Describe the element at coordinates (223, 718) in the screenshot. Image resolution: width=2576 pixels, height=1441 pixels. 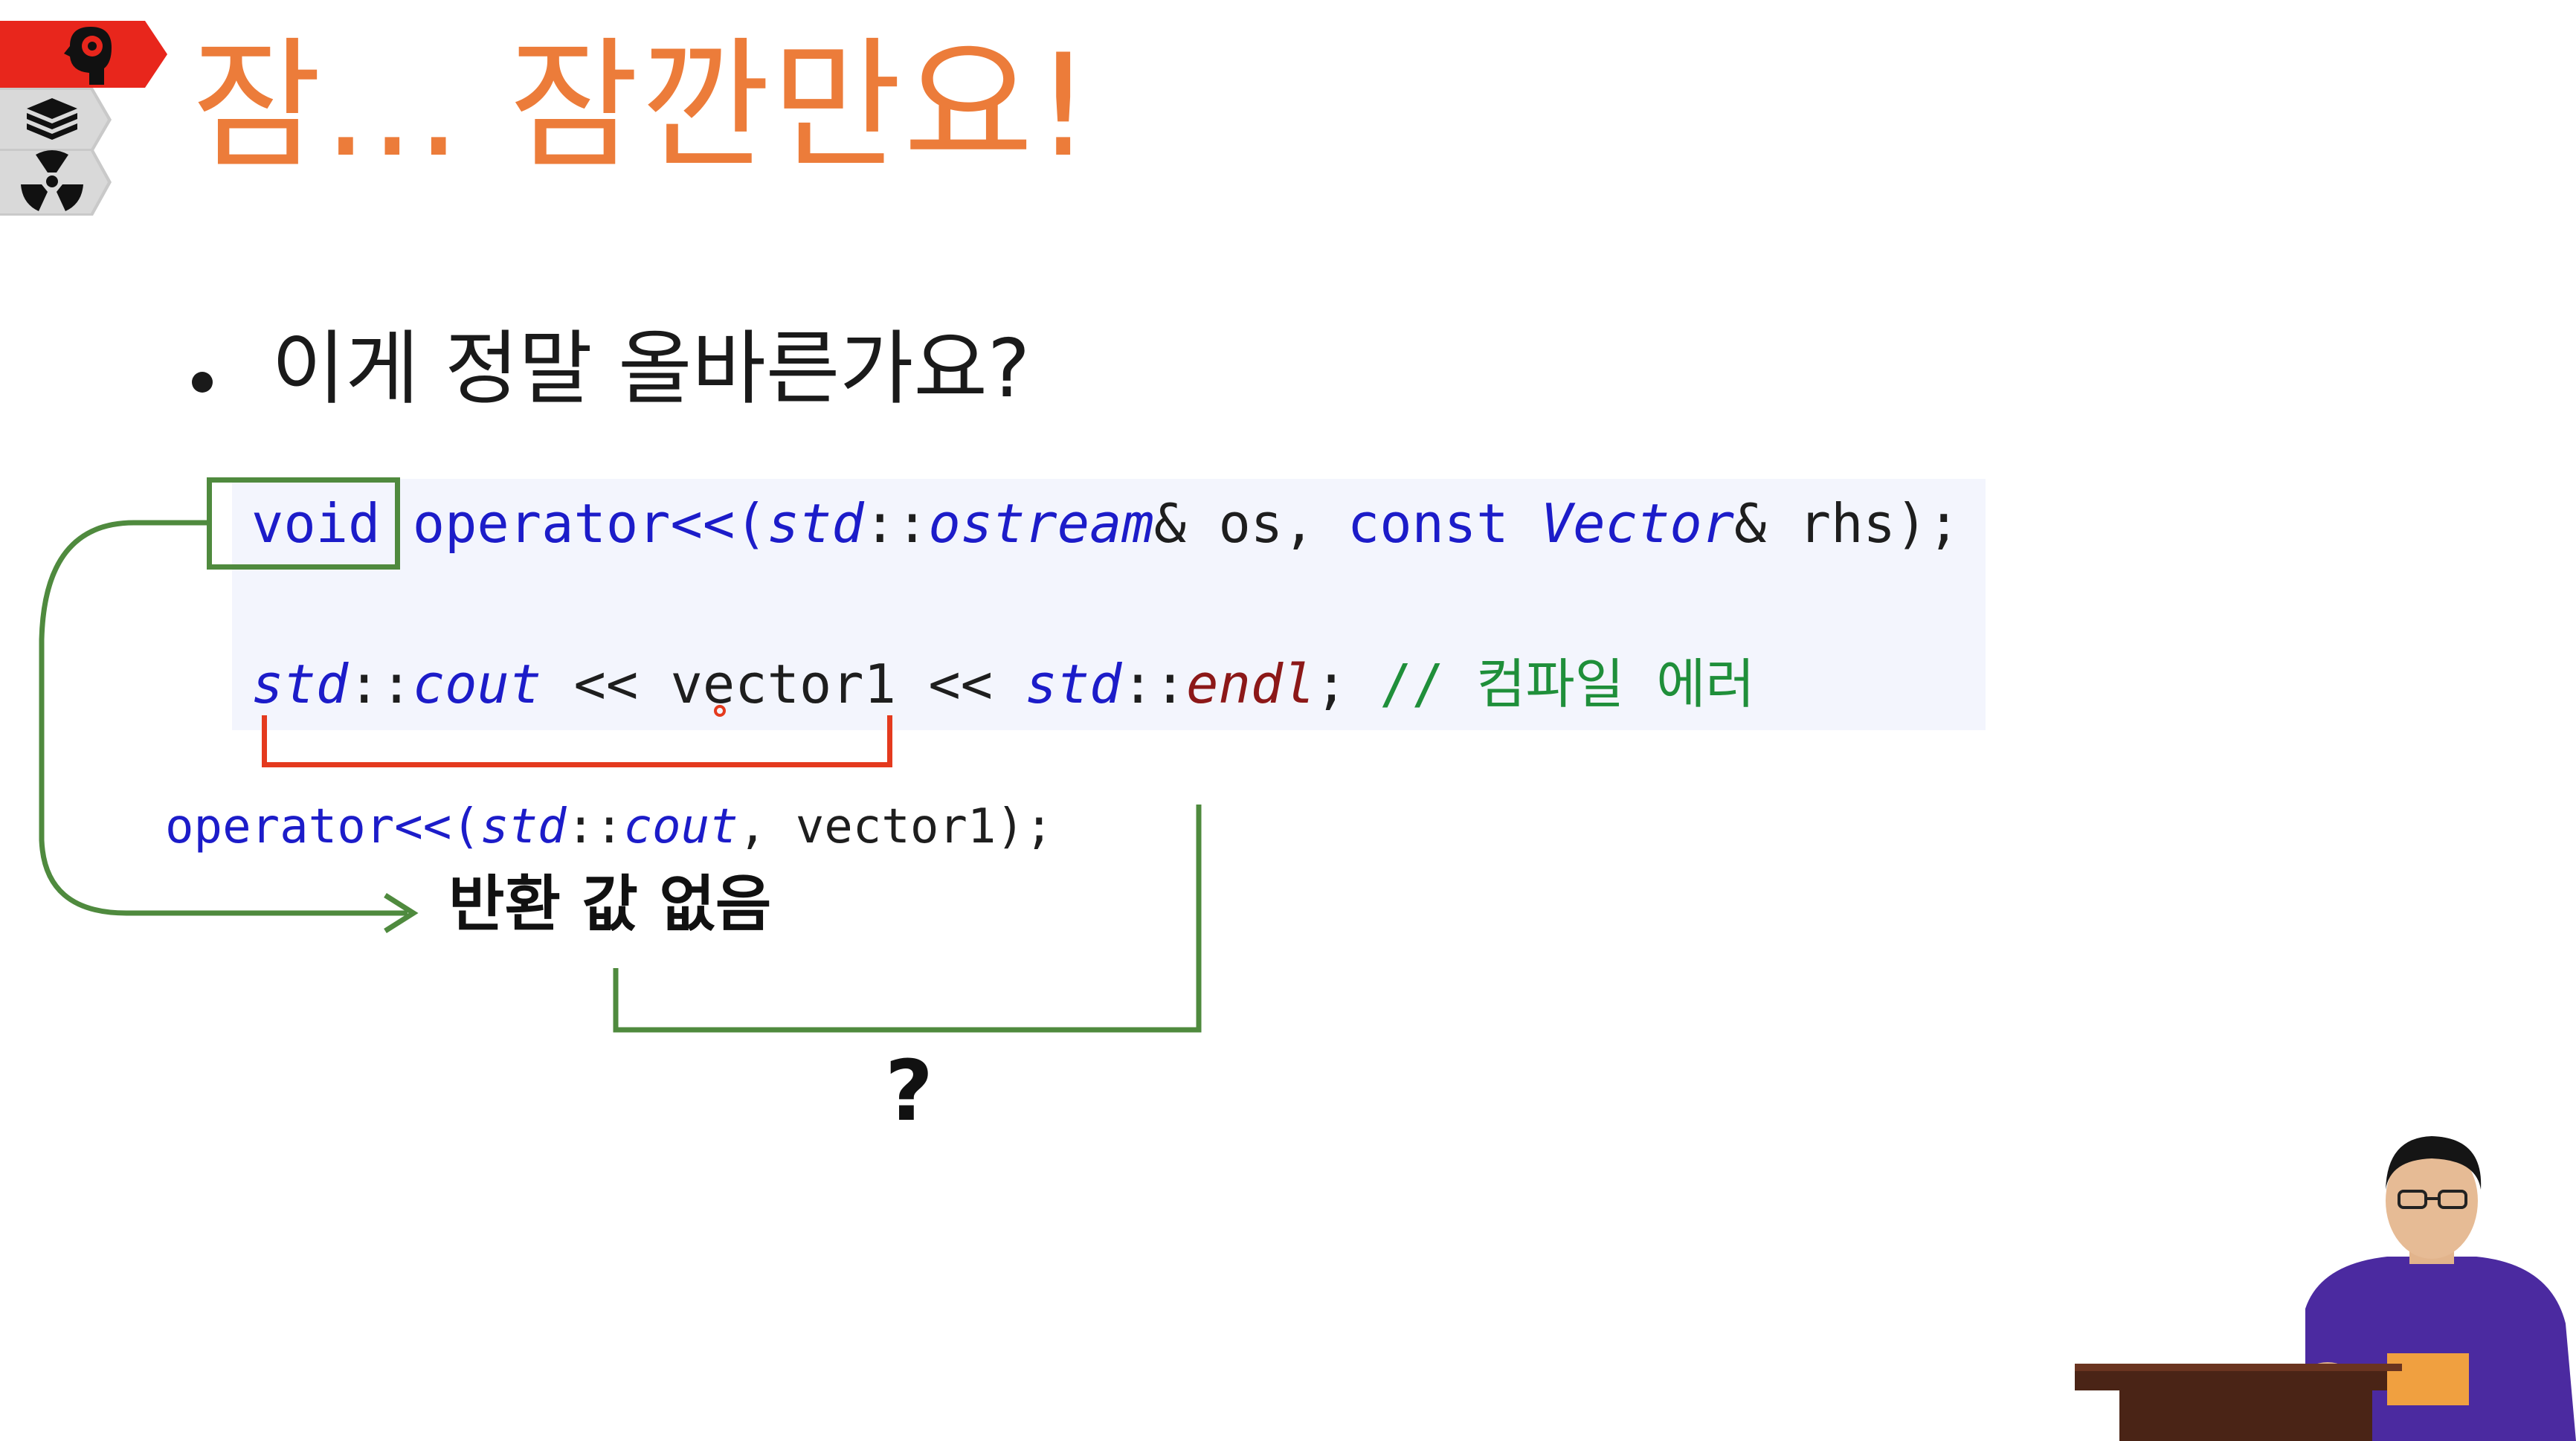
I see `green-arrow-line` at that location.